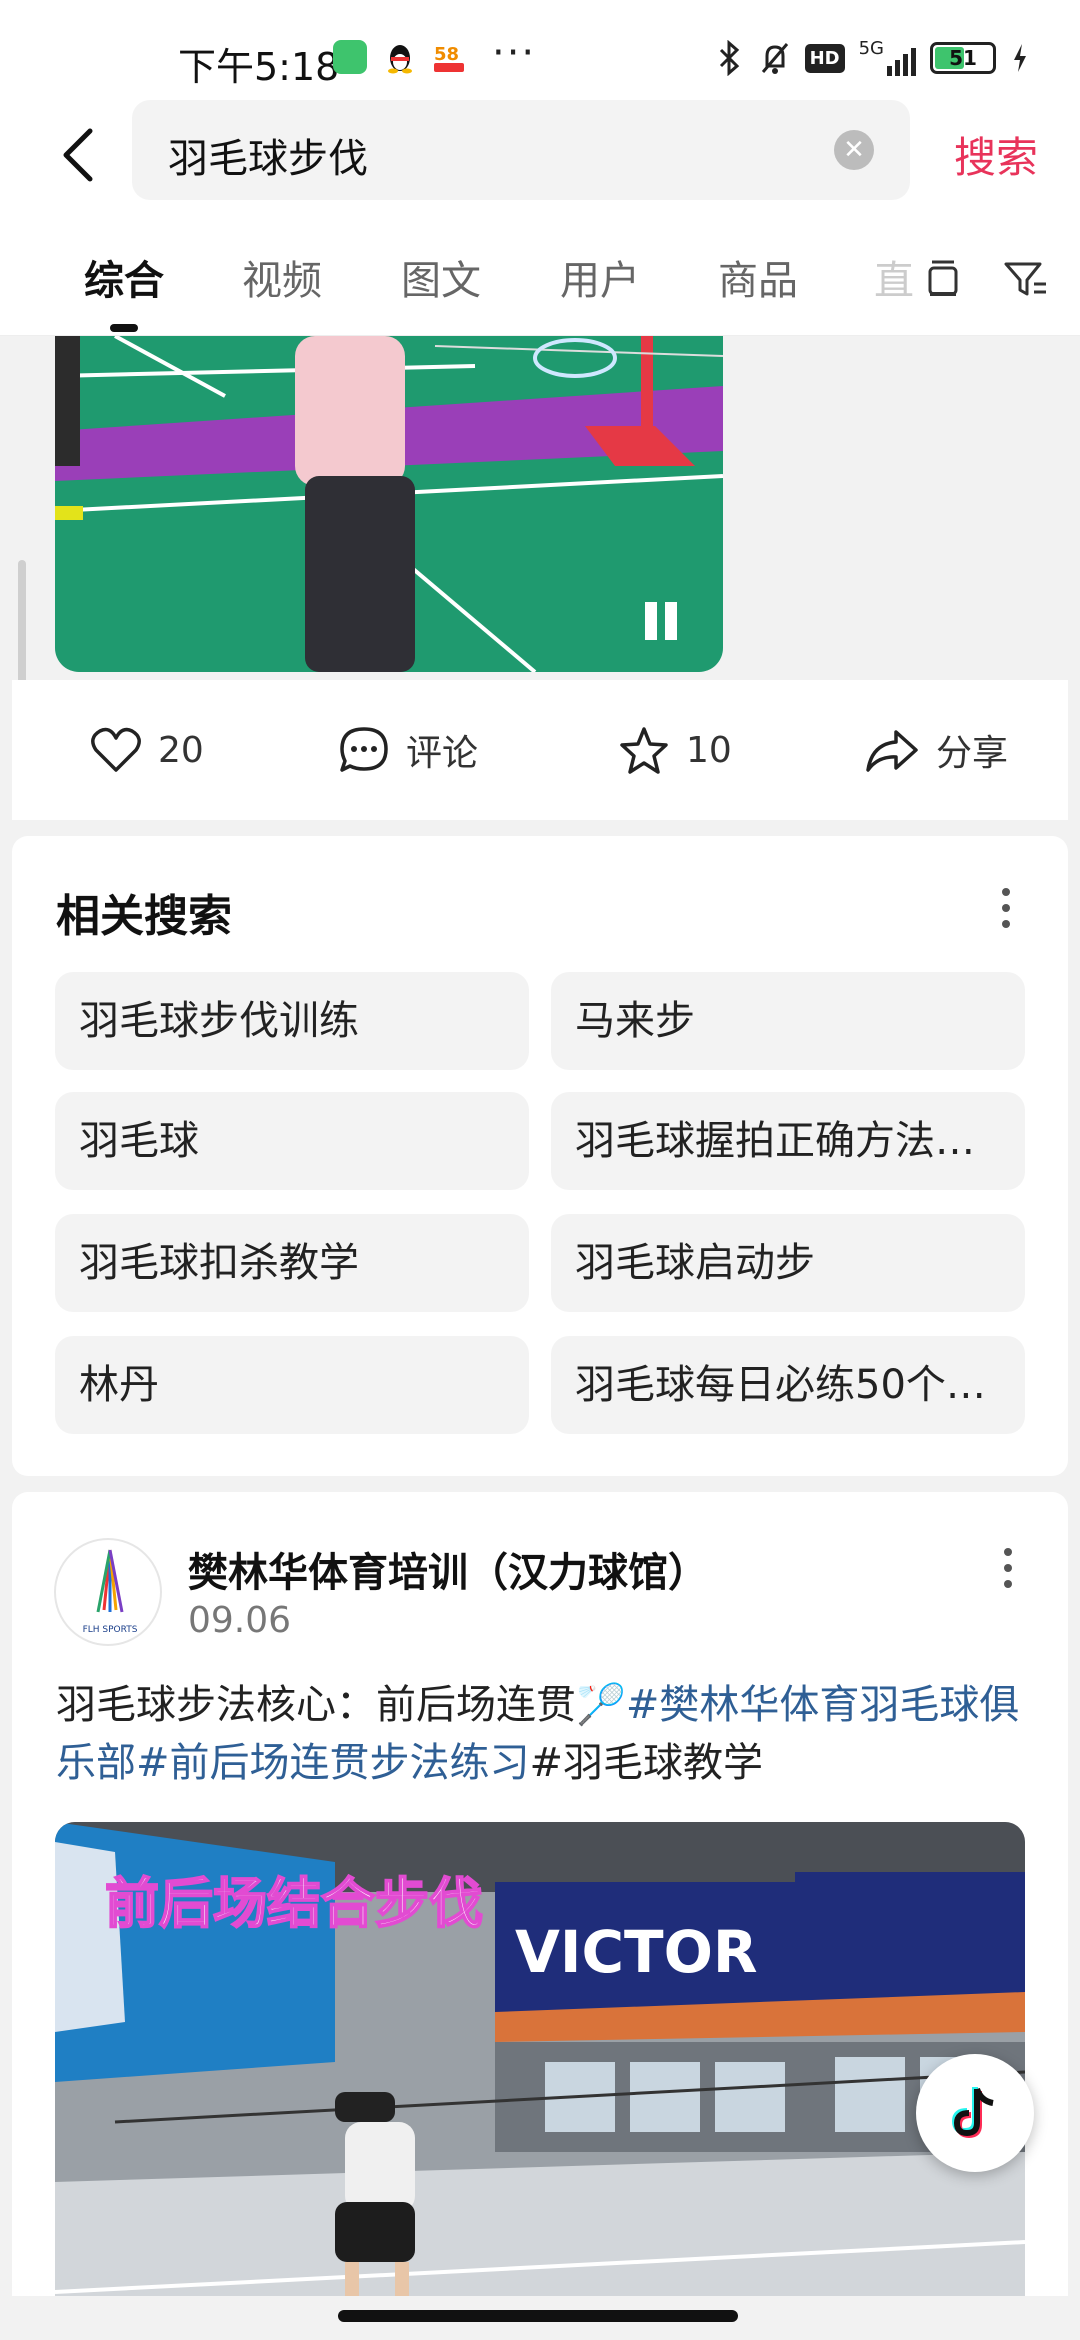 Image resolution: width=1080 pixels, height=2340 pixels. I want to click on related-search-chip: 羽毛球步伐训练, so click(292, 1021).